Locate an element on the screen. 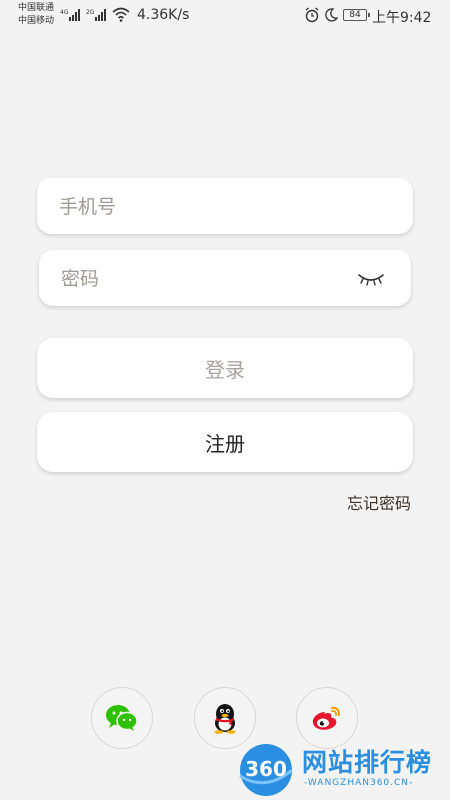  wechat-icon is located at coordinates (122, 718).